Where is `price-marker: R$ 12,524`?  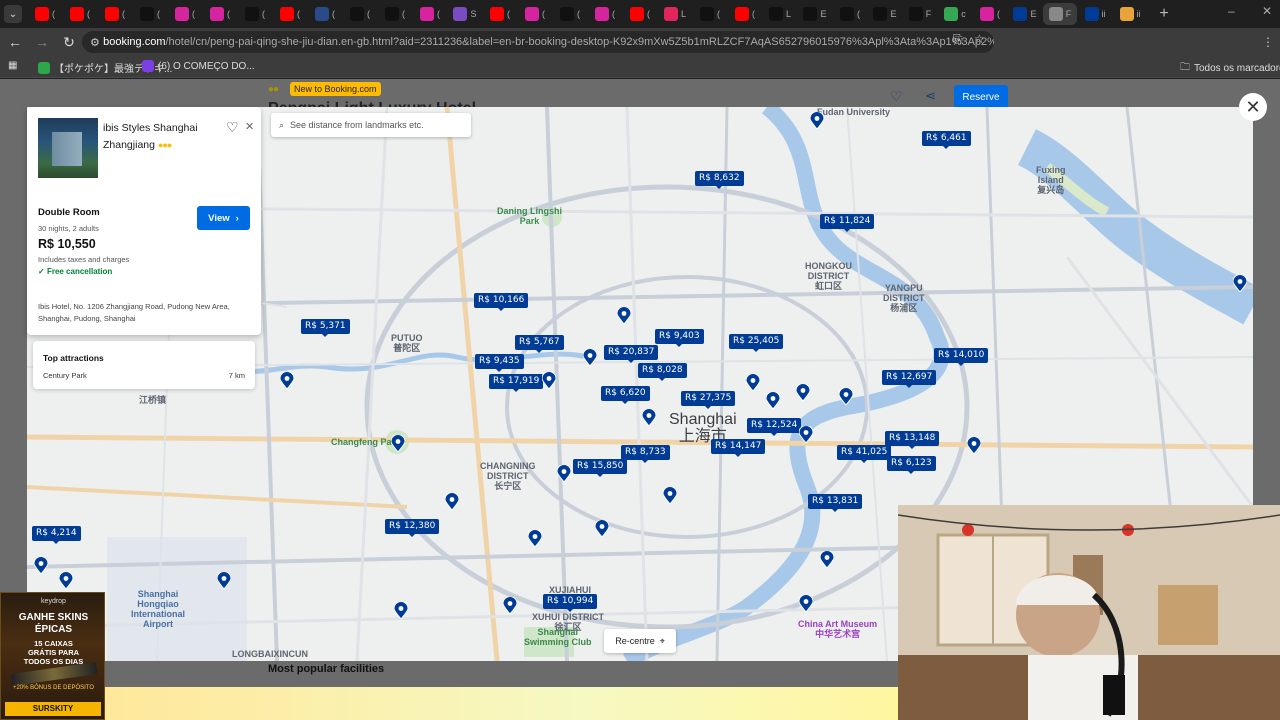 price-marker: R$ 12,524 is located at coordinates (774, 427).